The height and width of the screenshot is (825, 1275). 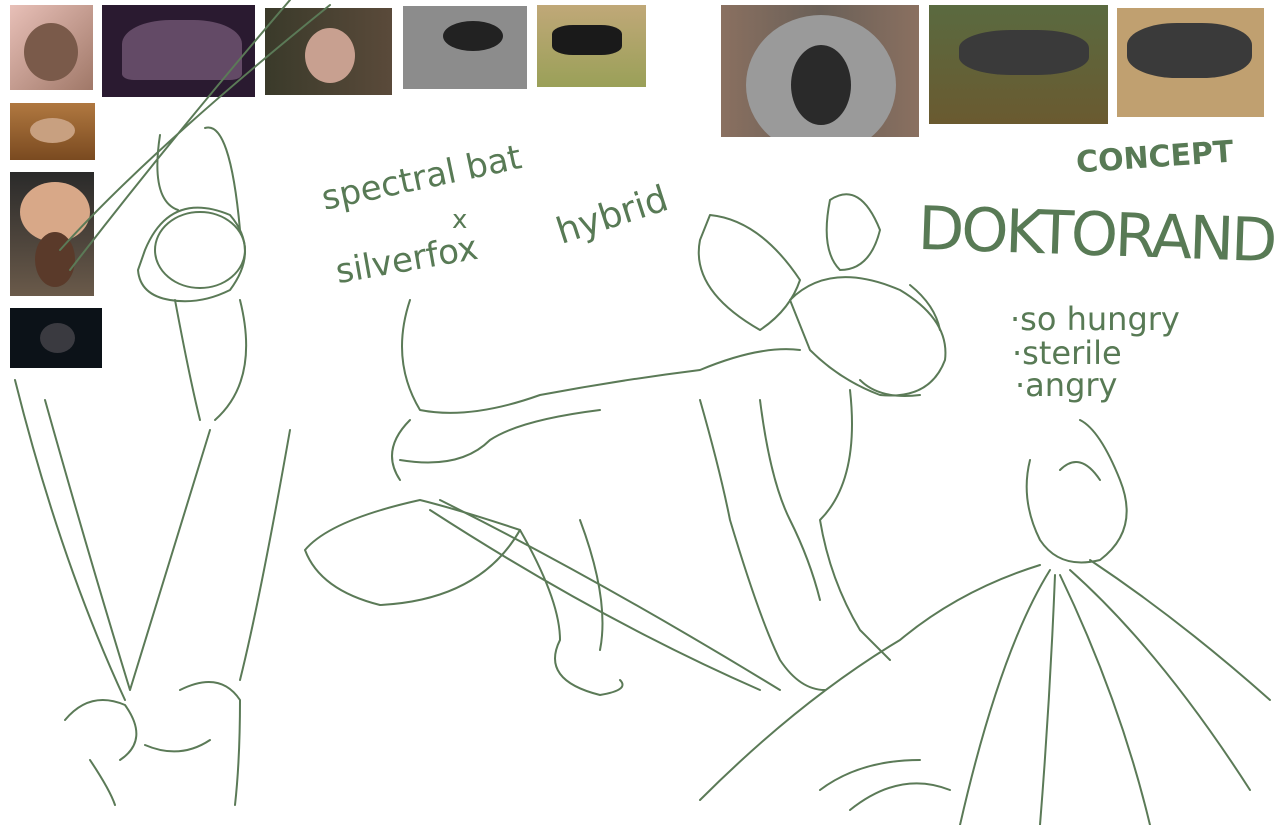 I want to click on character-name: DOKTORAND, so click(x=1095, y=235).